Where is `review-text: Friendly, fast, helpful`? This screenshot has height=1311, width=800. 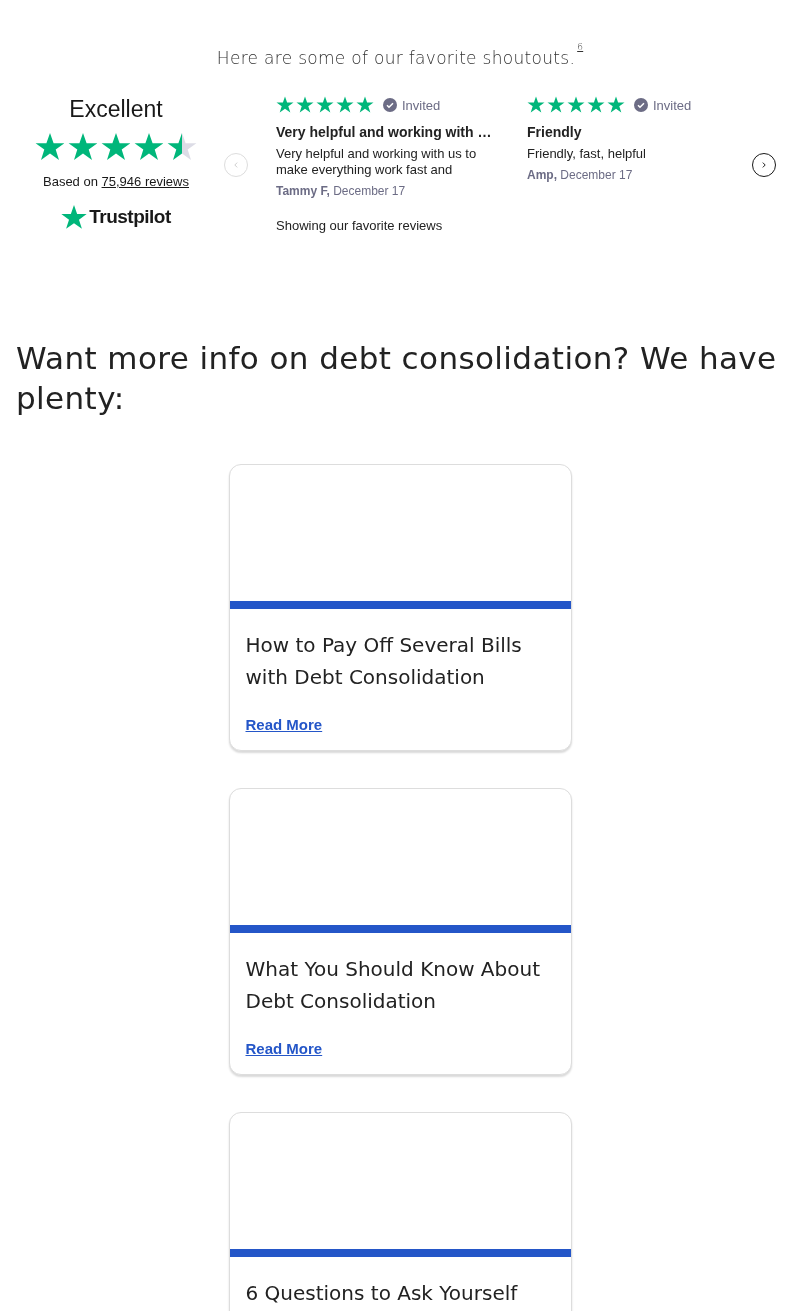 review-text: Friendly, fast, helpful is located at coordinates (587, 154).